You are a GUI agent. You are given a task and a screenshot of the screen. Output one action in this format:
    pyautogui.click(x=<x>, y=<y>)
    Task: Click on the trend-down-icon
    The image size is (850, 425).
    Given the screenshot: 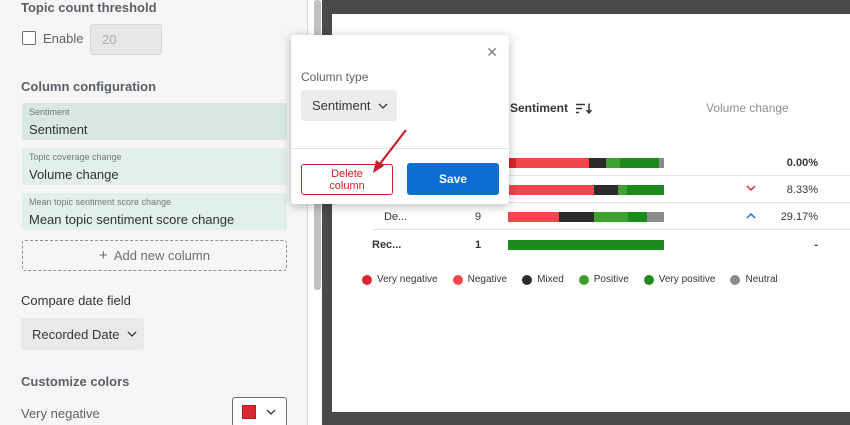 What is the action you would take?
    pyautogui.click(x=751, y=189)
    